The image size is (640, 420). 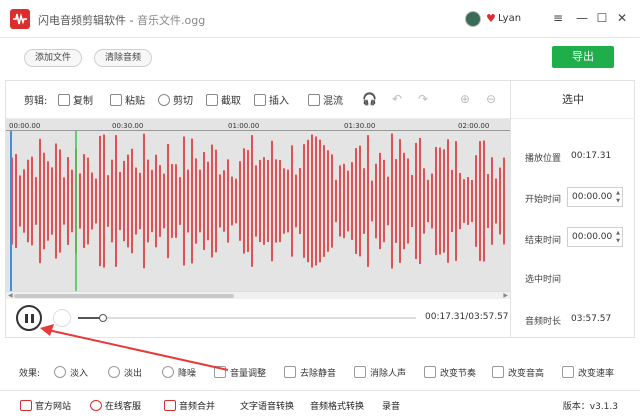 I want to click on duration-label: 音频时长, so click(x=543, y=322).